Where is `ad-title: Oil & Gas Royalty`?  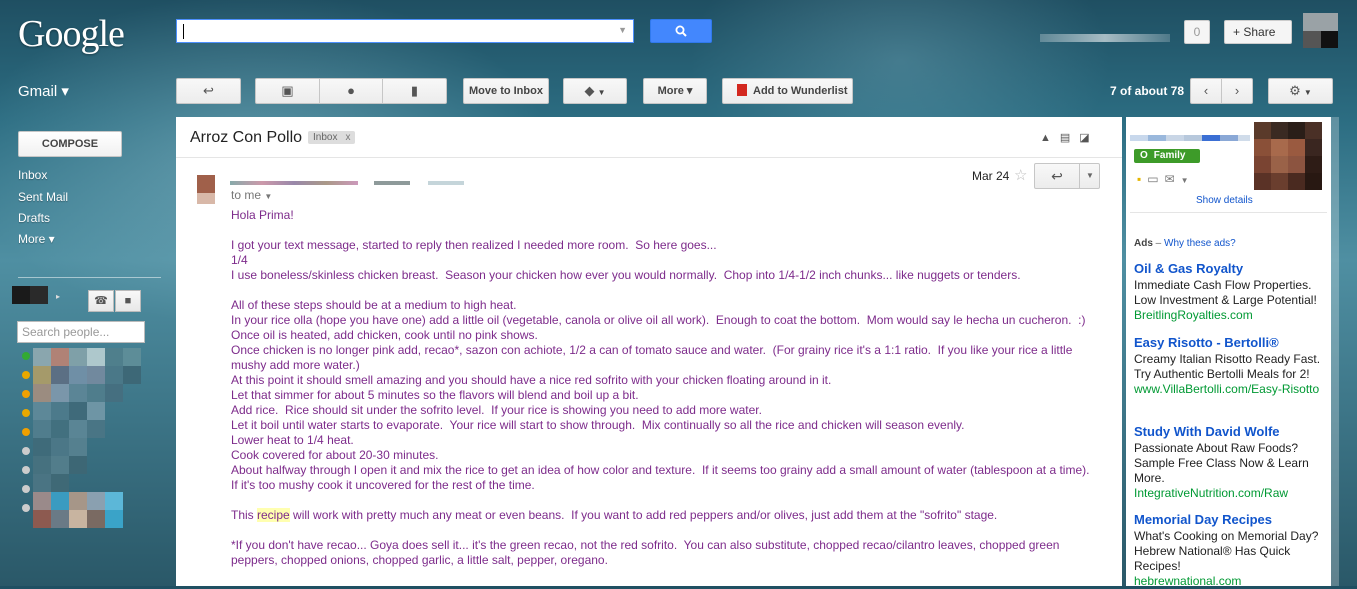 ad-title: Oil & Gas Royalty is located at coordinates (1230, 268).